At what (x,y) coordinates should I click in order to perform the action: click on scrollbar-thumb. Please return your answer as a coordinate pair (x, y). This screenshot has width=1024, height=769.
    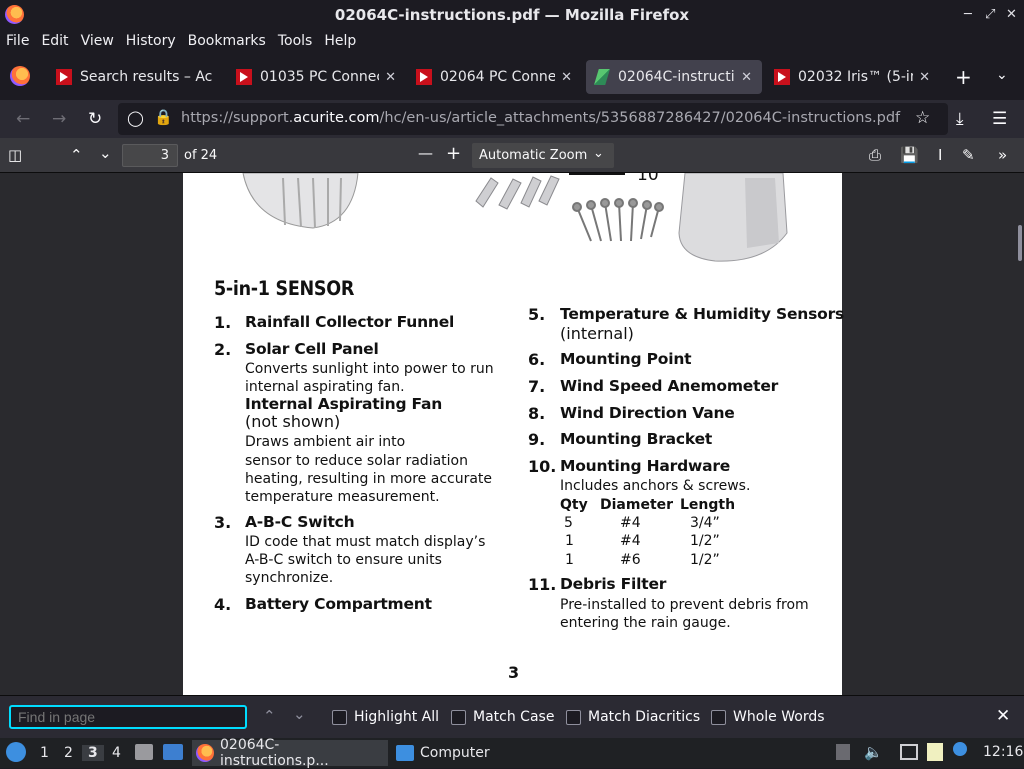
    Looking at the image, I should click on (1020, 243).